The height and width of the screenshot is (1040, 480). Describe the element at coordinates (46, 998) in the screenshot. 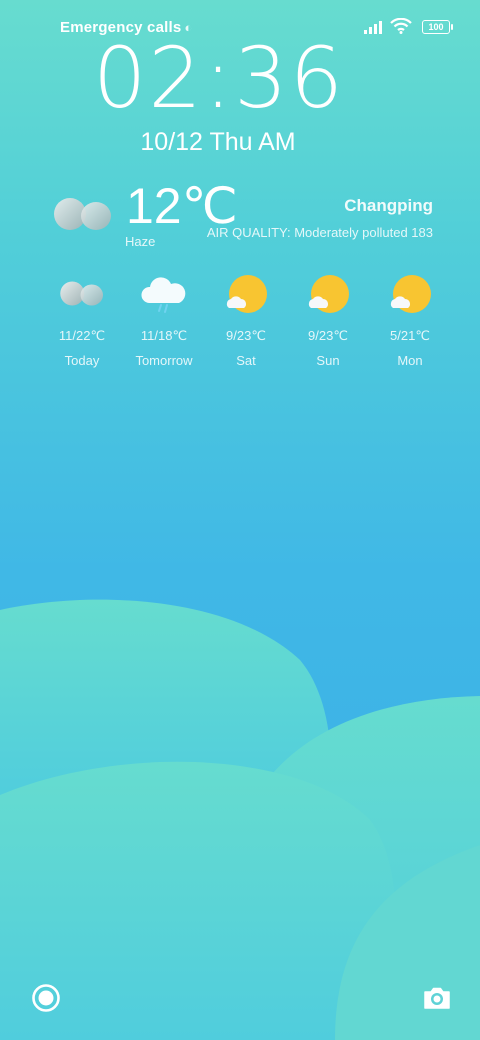

I see `record-icon` at that location.